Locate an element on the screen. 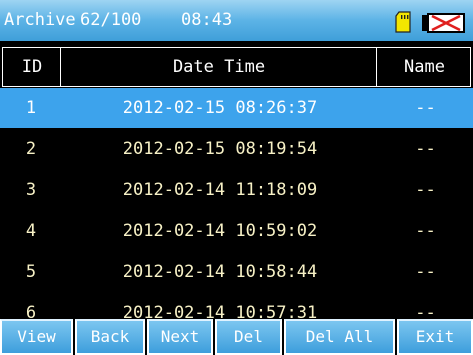 The width and height of the screenshot is (473, 355). clock-time: 08:43 is located at coordinates (207, 20).